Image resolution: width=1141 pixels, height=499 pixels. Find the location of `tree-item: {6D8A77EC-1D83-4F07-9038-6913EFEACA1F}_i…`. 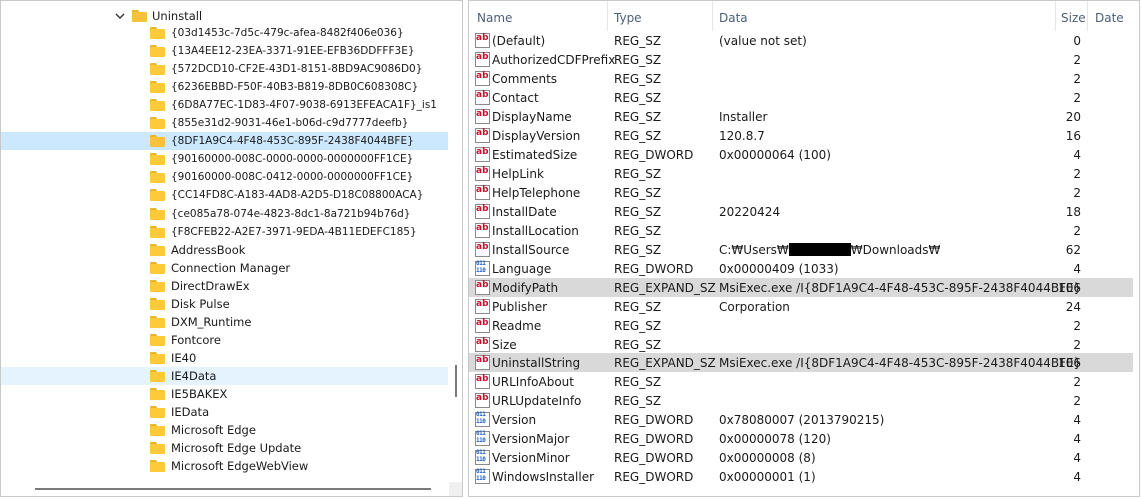

tree-item: {6D8A77EC-1D83-4F07-9038-6913EFEACA1F}_i… is located at coordinates (224, 105).